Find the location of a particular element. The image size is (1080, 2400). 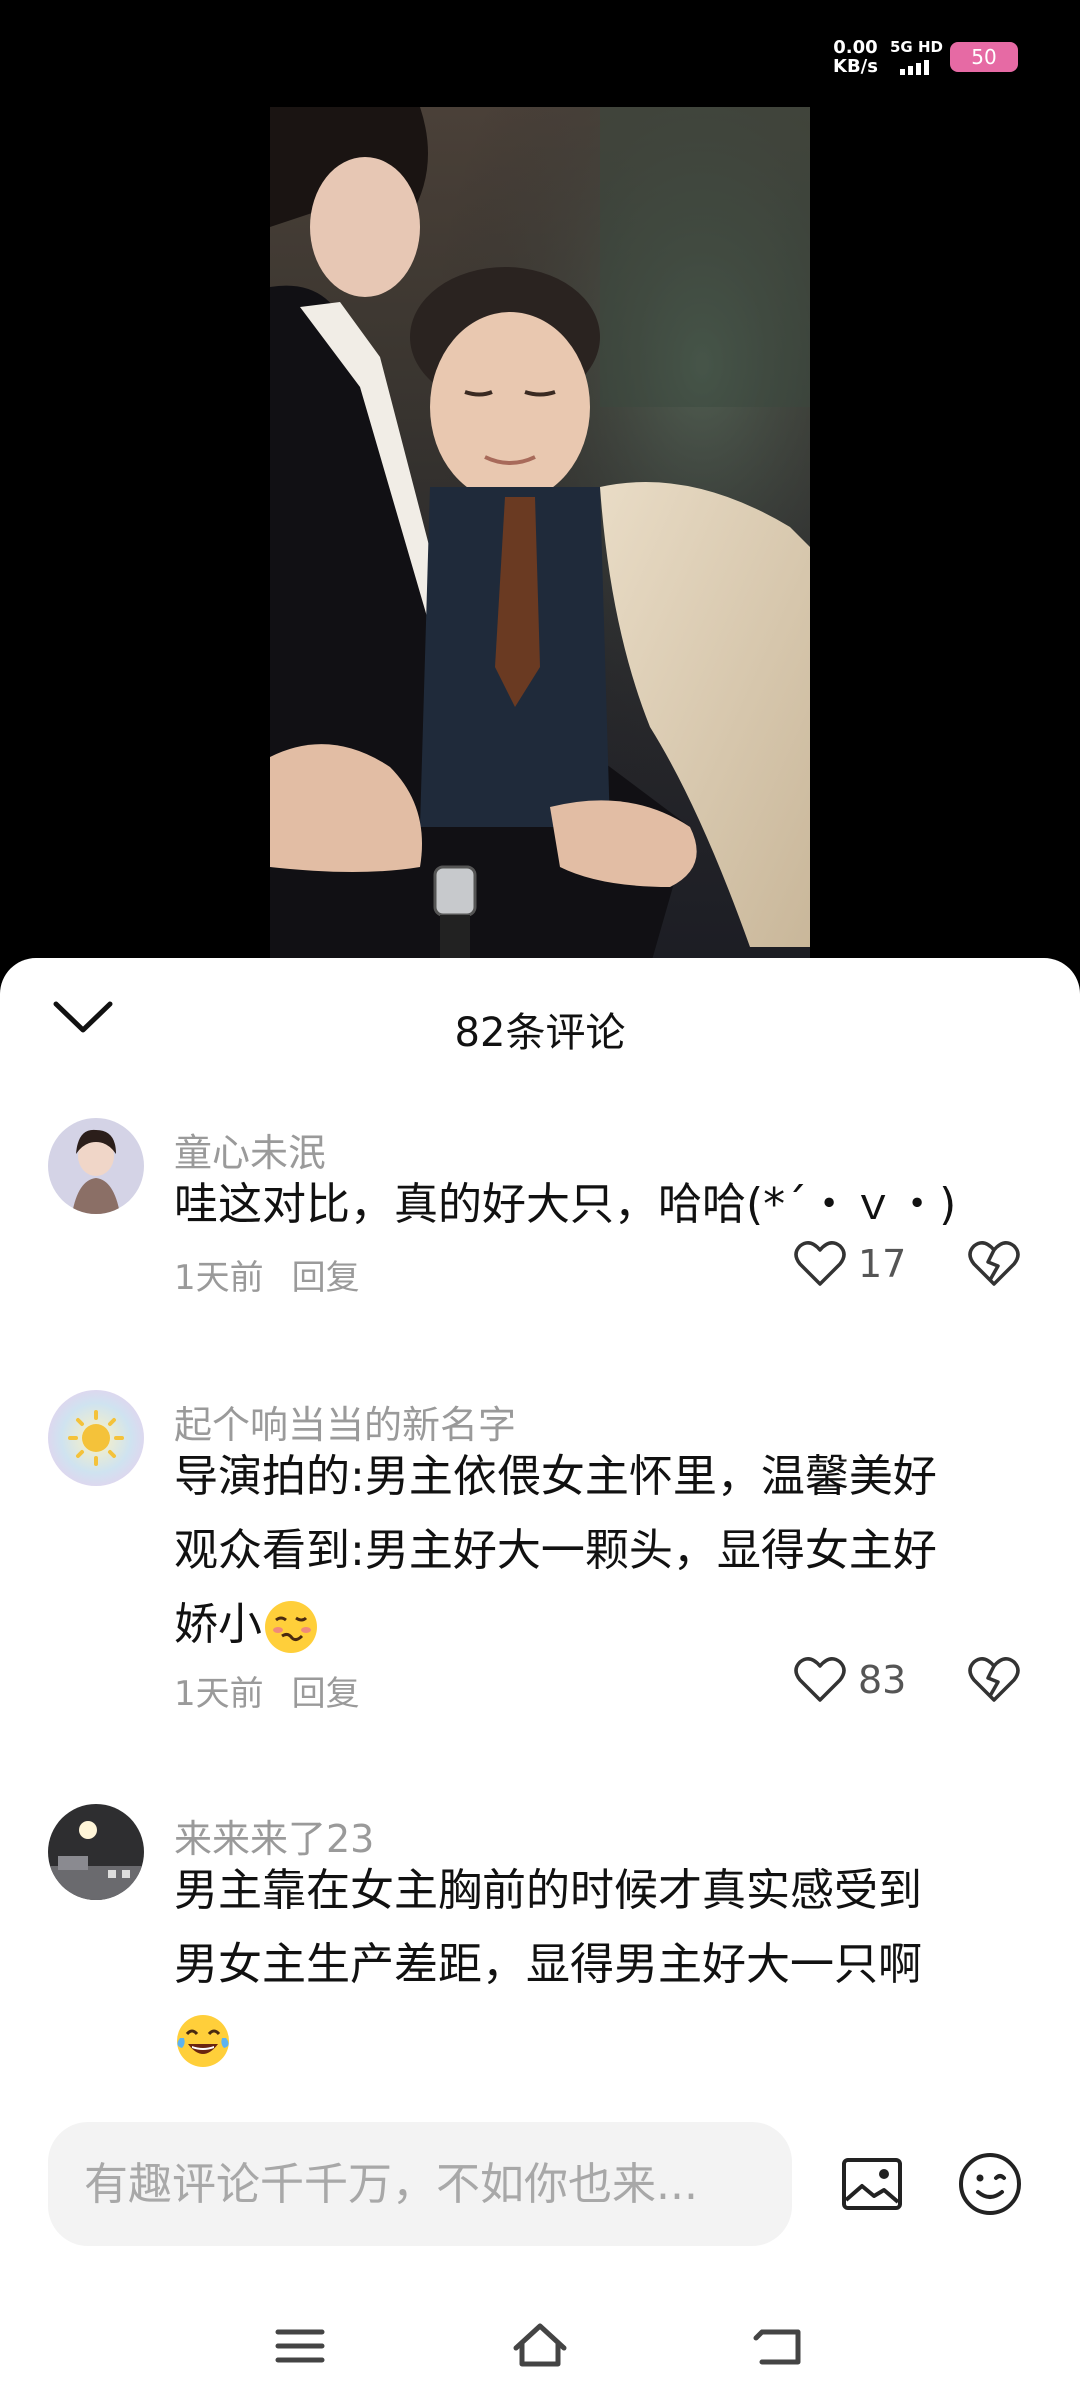

comment-text-line-with-emoji: 娇小 is located at coordinates (599, 1625).